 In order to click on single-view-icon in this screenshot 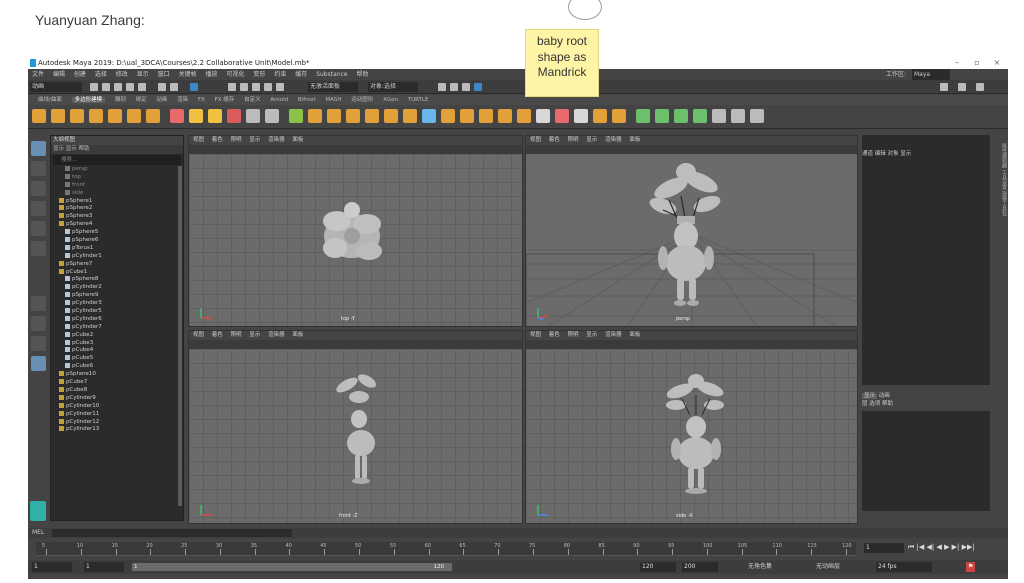, I will do `click(38, 303)`.